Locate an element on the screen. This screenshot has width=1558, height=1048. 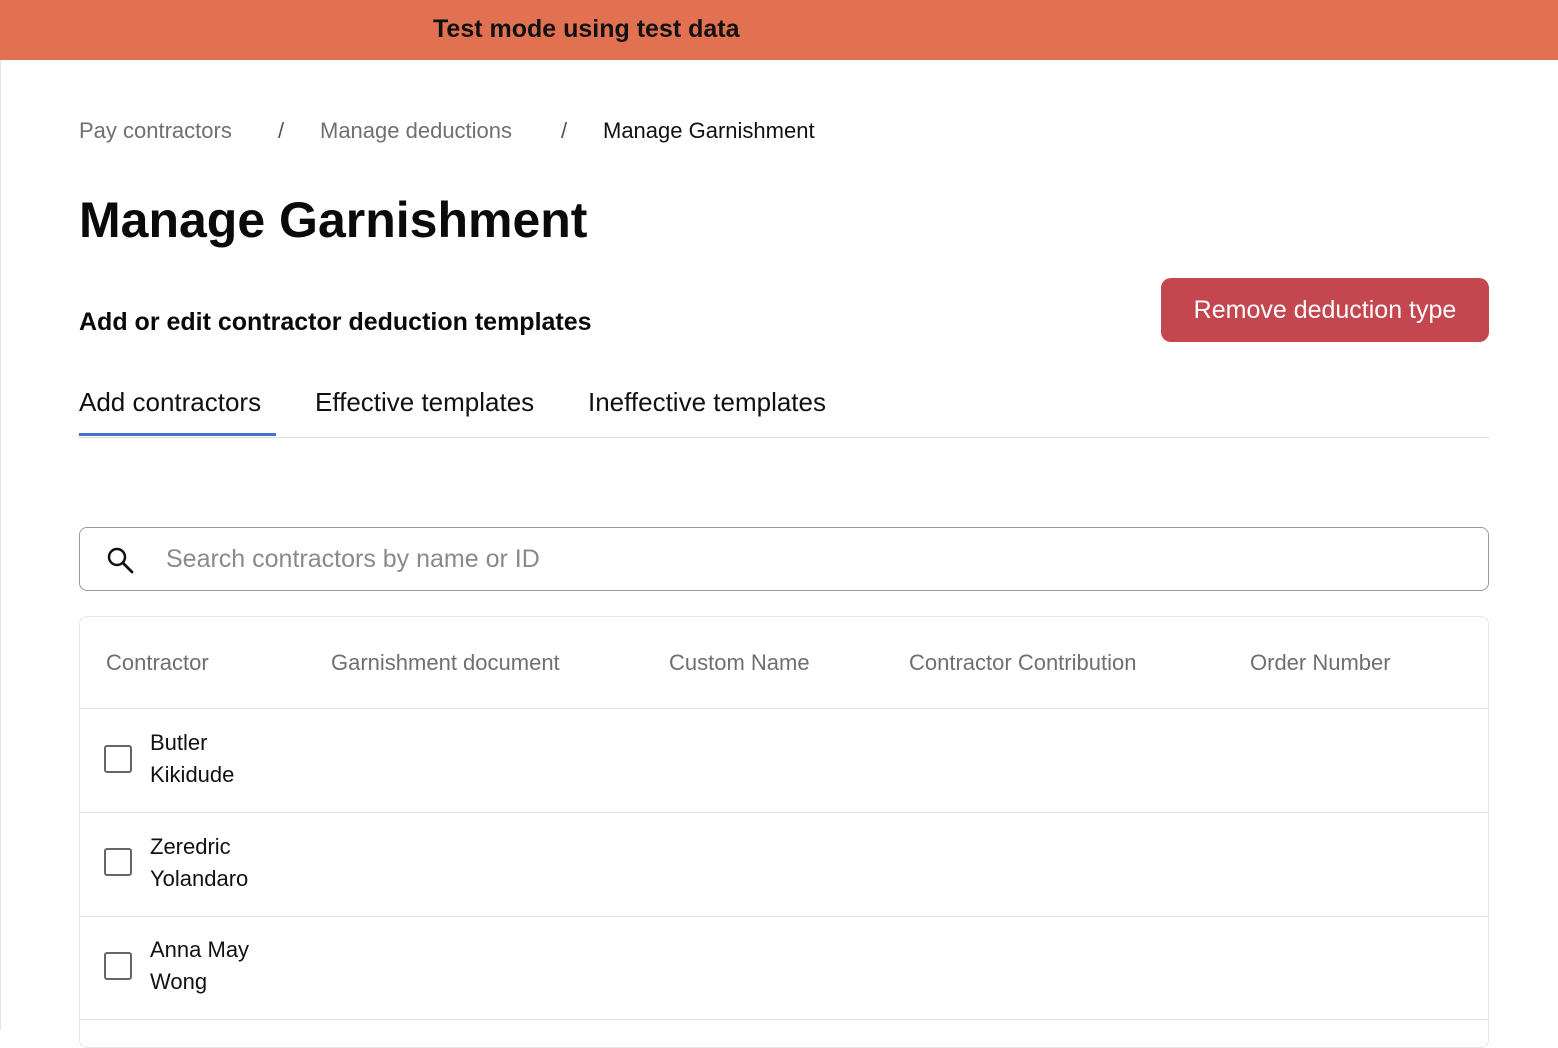
tab-add-contractors: Add contractors is located at coordinates (170, 402).